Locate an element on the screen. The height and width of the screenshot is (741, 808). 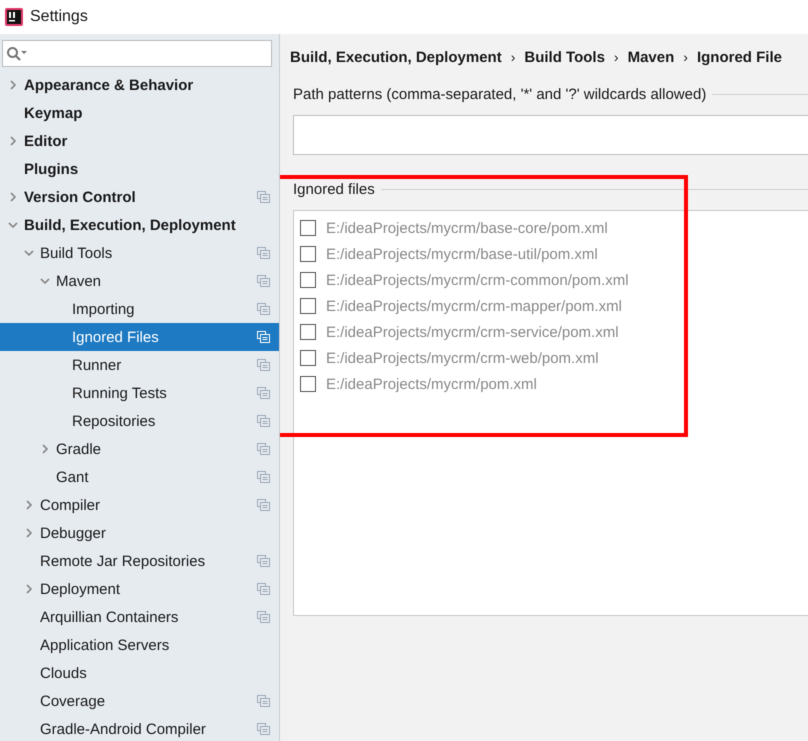
breadcrumb-item: Maven is located at coordinates (651, 57).